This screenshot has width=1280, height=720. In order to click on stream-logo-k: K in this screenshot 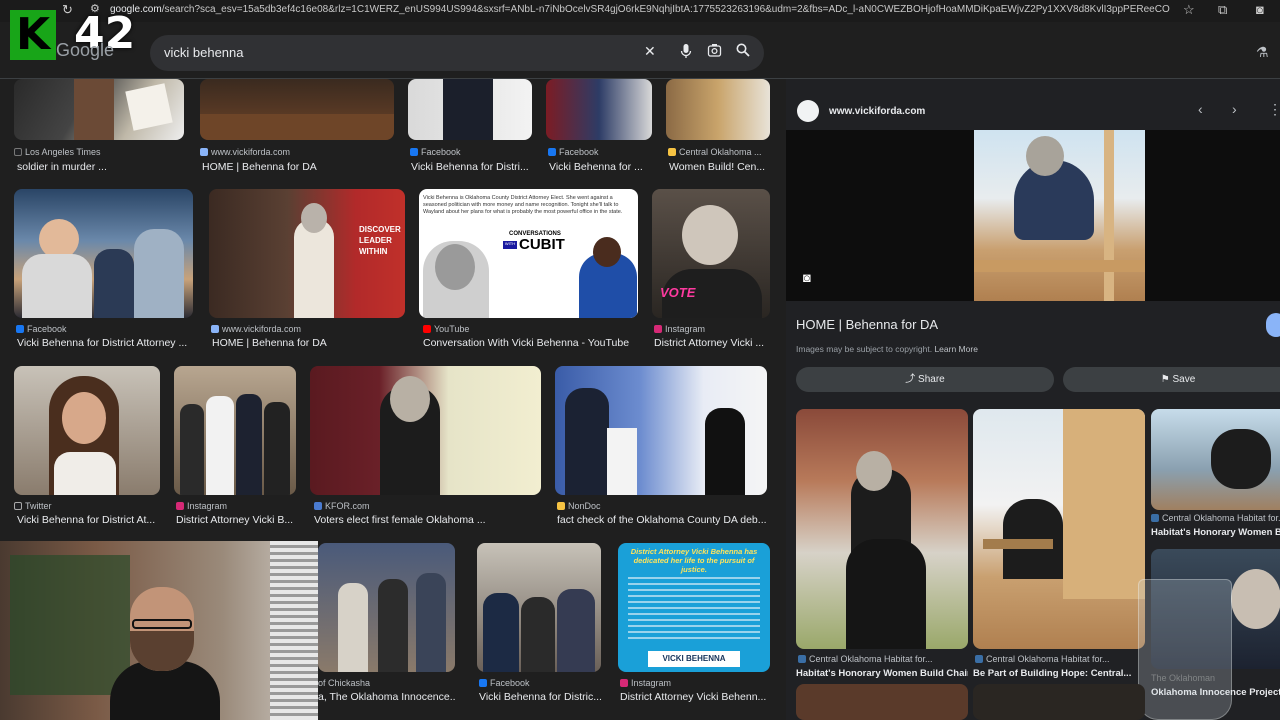, I will do `click(33, 35)`.